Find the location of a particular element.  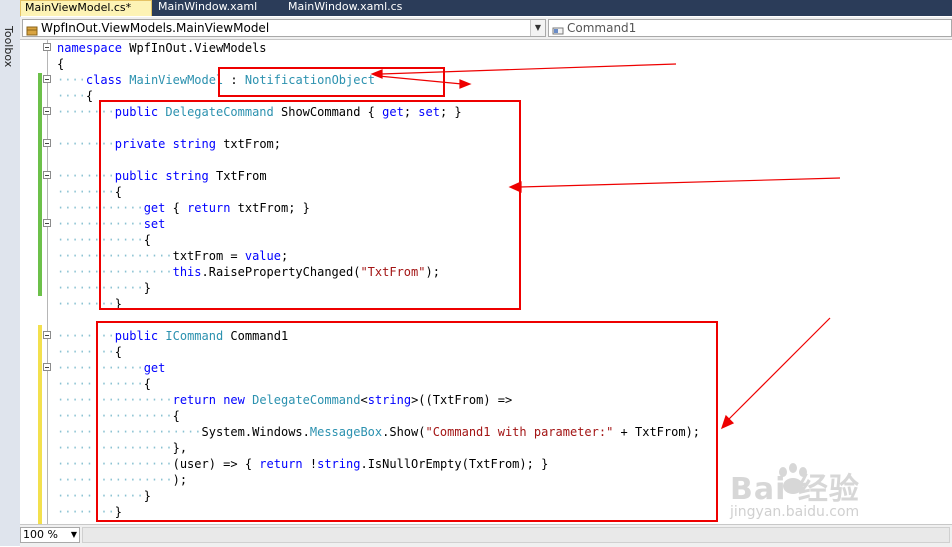

baidu-watermark: Bai 经验 jingyan.baidu.com is located at coordinates (833, 494).